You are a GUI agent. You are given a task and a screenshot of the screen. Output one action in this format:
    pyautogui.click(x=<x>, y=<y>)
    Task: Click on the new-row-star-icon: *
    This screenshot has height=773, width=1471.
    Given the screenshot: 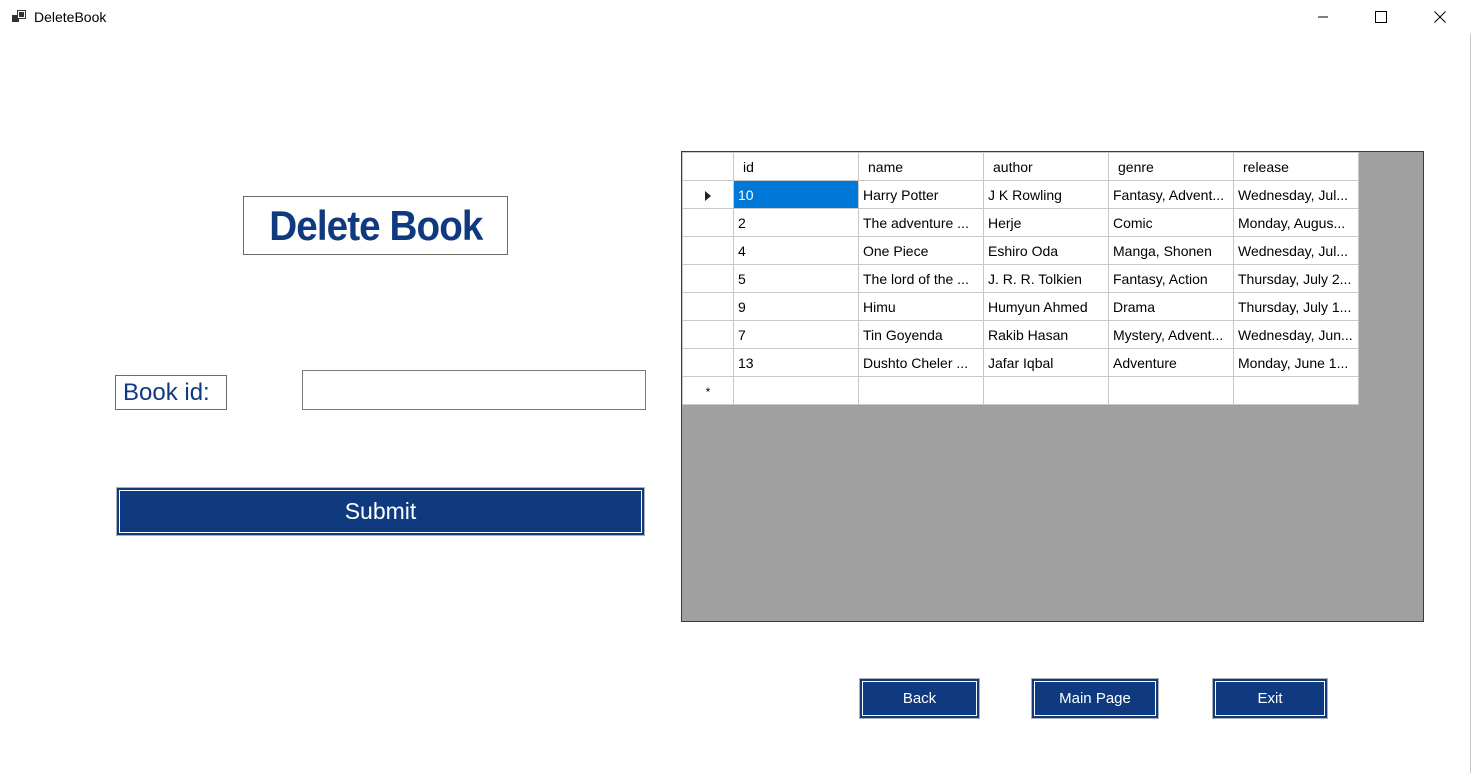 What is the action you would take?
    pyautogui.click(x=708, y=391)
    